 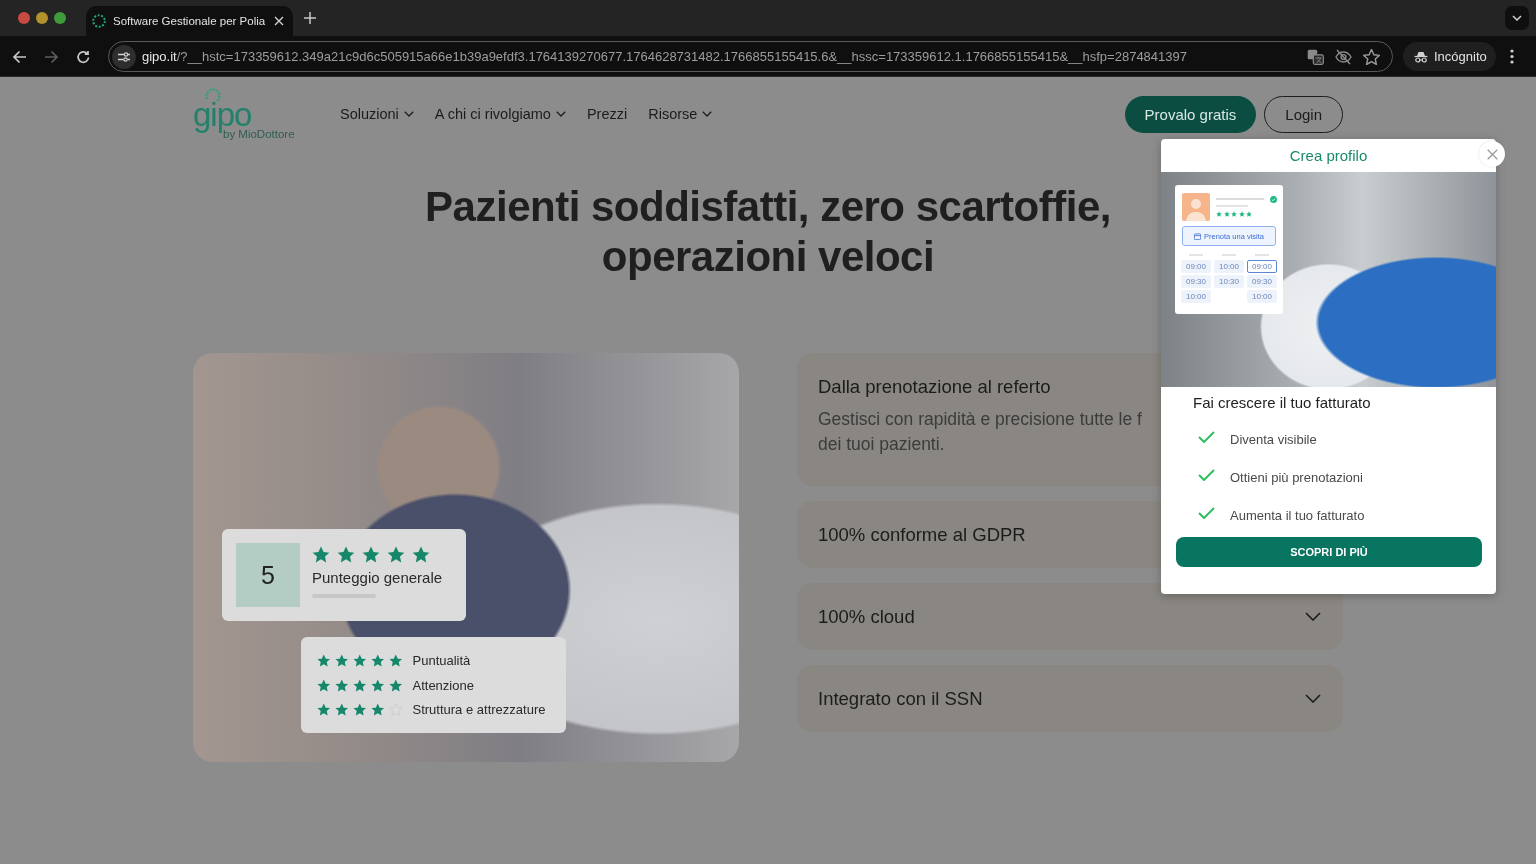 I want to click on accordion-title: 100% cloud, so click(x=866, y=616).